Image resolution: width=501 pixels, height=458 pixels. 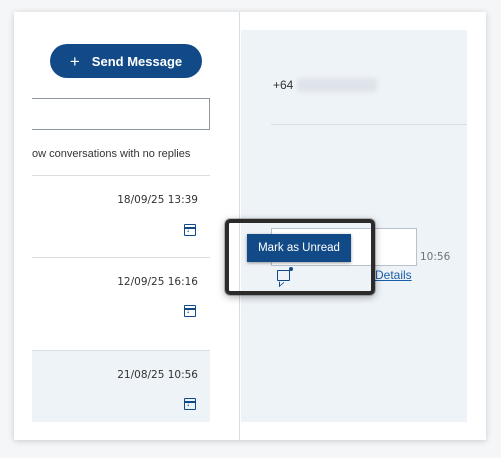 What do you see at coordinates (121, 216) in the screenshot?
I see `conversation-item: 18/09/25 13:39` at bounding box center [121, 216].